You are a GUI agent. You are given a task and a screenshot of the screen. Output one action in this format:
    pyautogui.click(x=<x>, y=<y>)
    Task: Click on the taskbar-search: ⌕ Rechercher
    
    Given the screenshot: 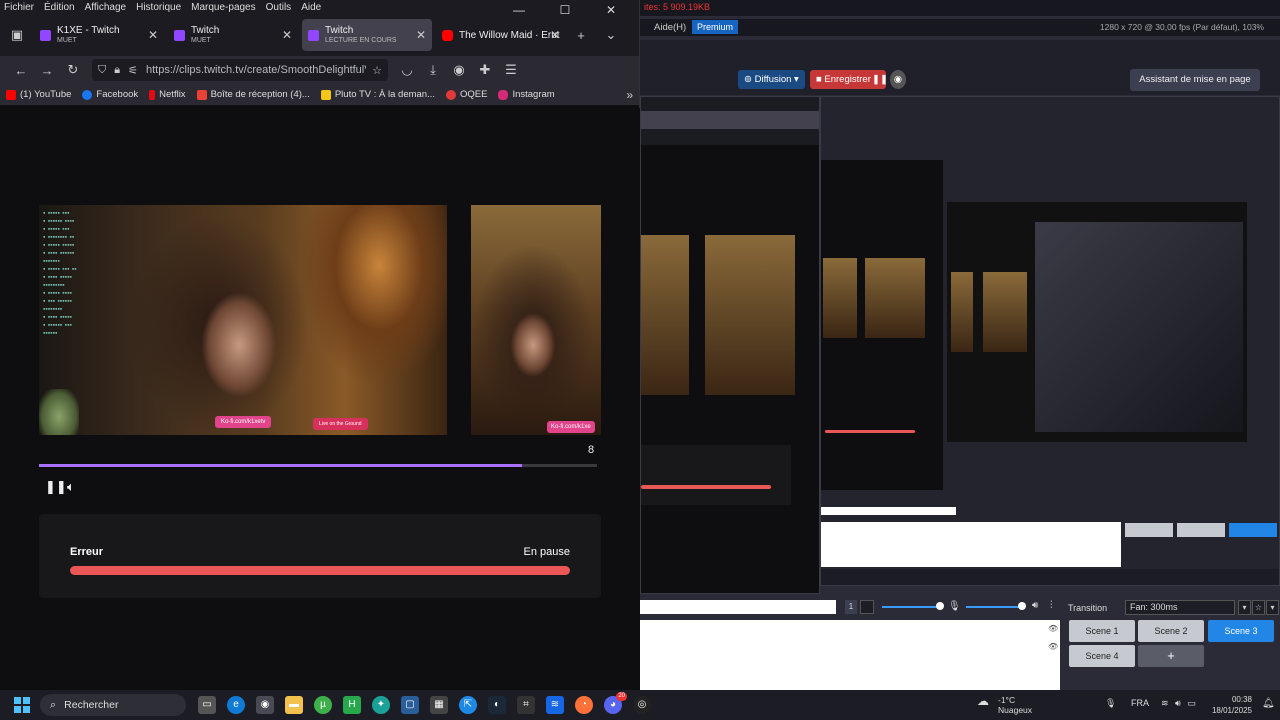 What is the action you would take?
    pyautogui.click(x=113, y=705)
    